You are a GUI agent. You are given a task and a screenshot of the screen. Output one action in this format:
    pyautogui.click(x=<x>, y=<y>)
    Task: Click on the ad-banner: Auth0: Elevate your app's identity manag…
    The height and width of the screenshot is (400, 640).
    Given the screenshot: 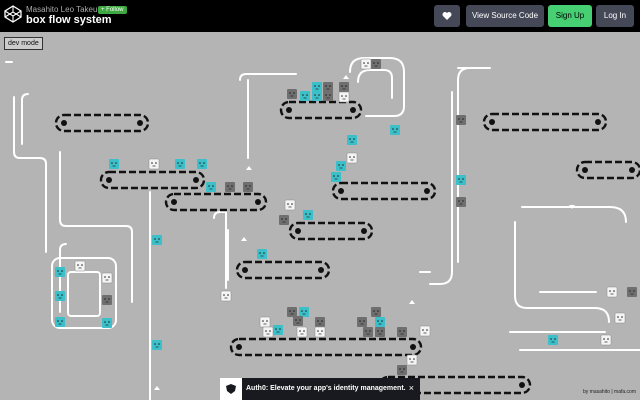 What is the action you would take?
    pyautogui.click(x=320, y=389)
    